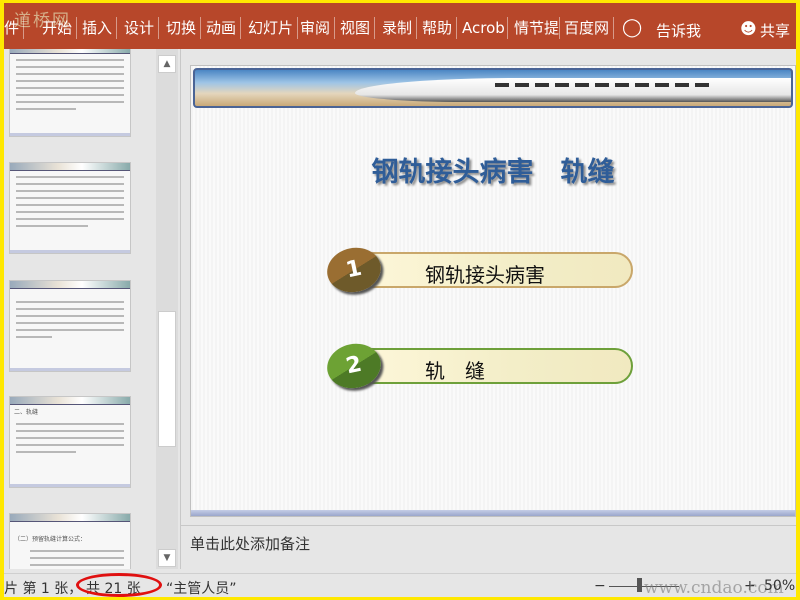 Image resolution: width=800 pixels, height=600 pixels. I want to click on pane-divider, so click(180, 309).